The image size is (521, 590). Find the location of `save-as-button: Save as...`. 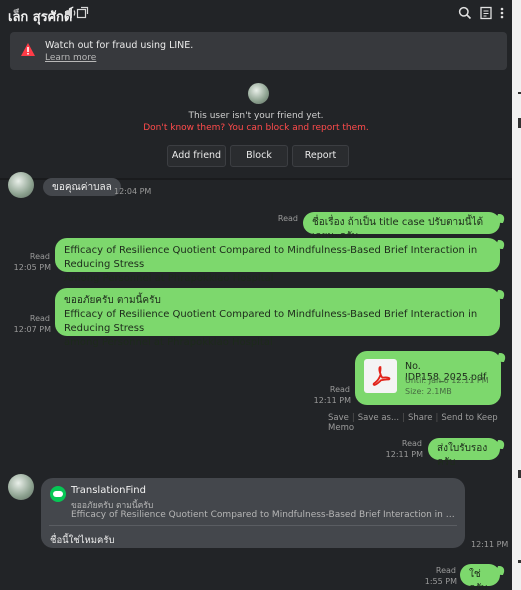

save-as-button: Save as... is located at coordinates (378, 418).